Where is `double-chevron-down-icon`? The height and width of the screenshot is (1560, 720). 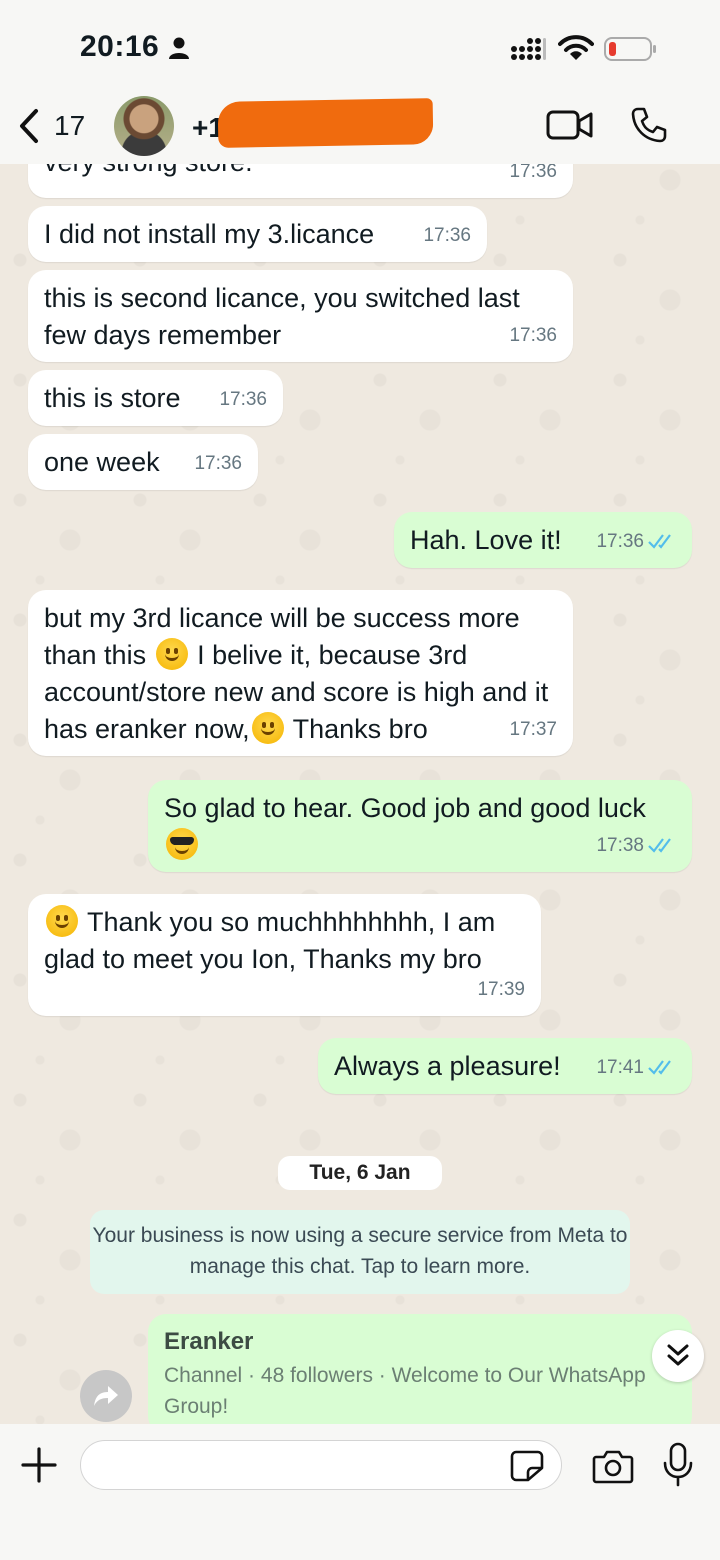 double-chevron-down-icon is located at coordinates (678, 1355).